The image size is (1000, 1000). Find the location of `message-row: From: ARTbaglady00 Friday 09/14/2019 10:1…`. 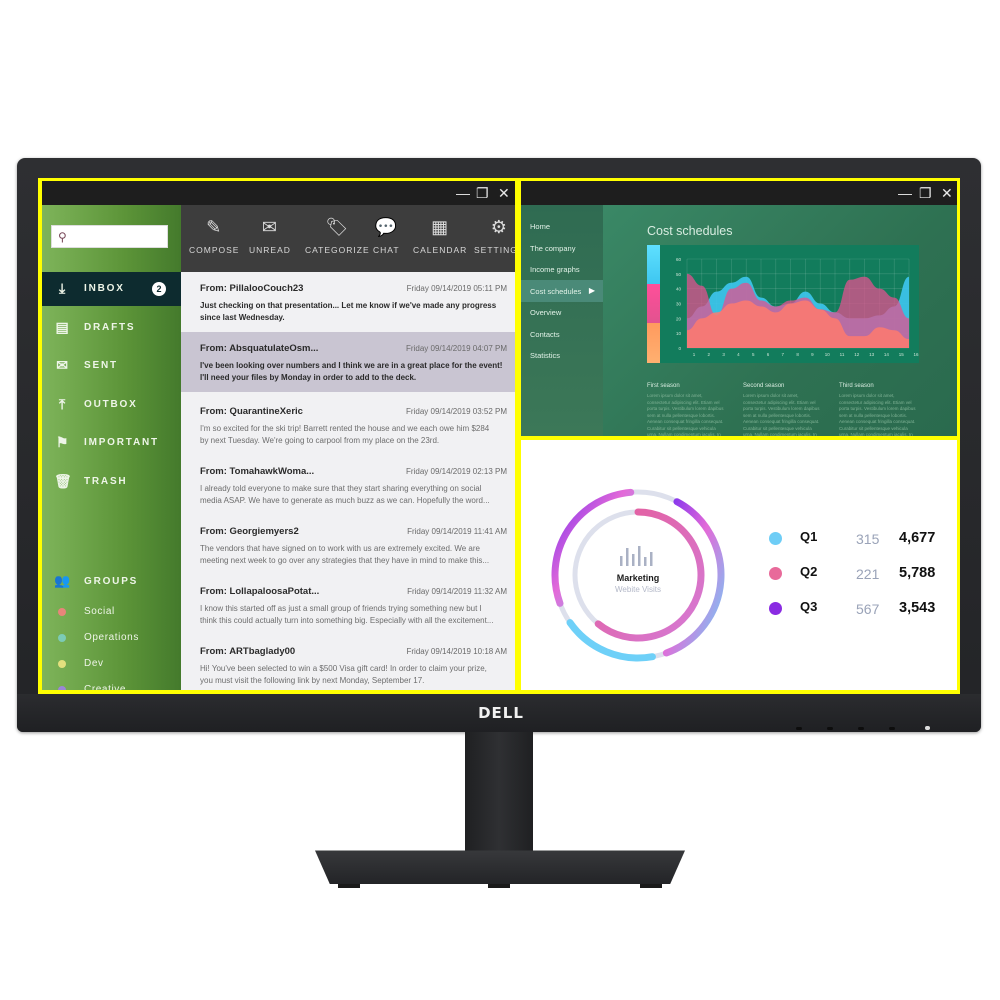

message-row: From: ARTbaglady00 Friday 09/14/2019 10:1… is located at coordinates (348, 662).